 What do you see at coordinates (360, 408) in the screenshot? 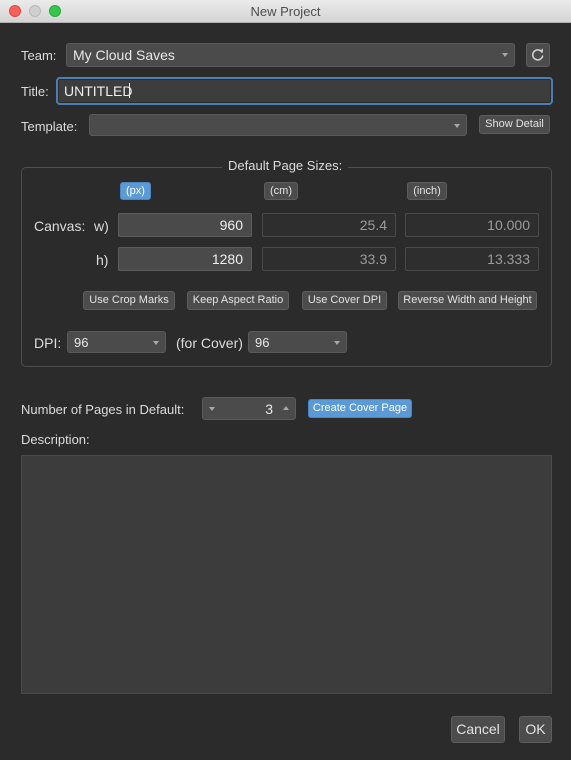
I see `create-cover-page-button: Create Cover Page` at bounding box center [360, 408].